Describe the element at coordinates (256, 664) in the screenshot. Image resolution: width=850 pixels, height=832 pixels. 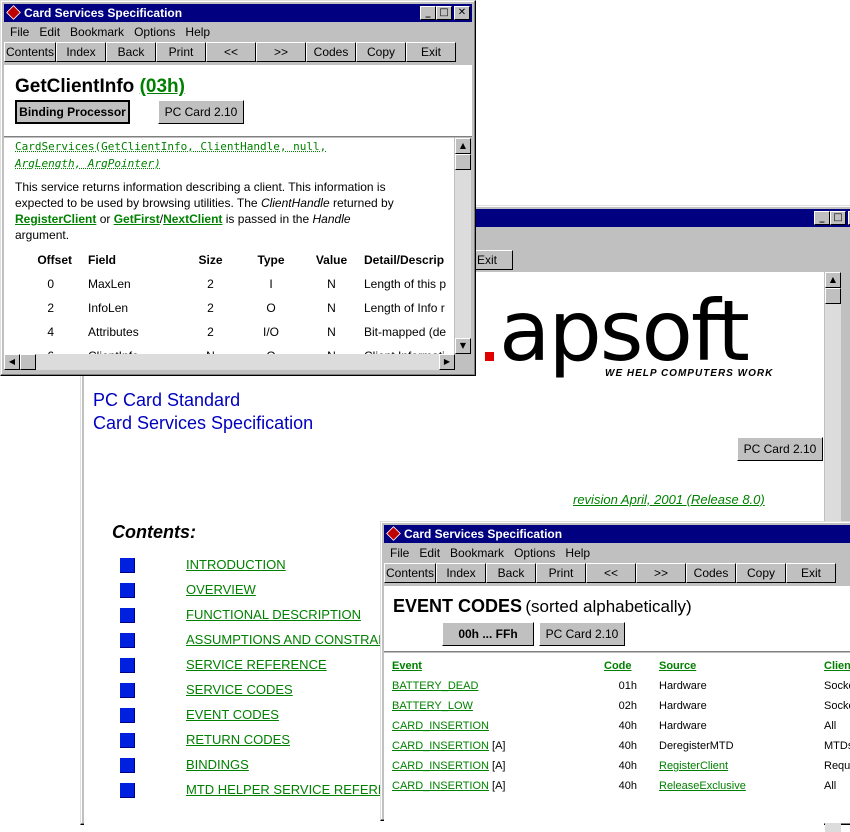
I see `toc-link: SERVICE REFERENCE` at that location.